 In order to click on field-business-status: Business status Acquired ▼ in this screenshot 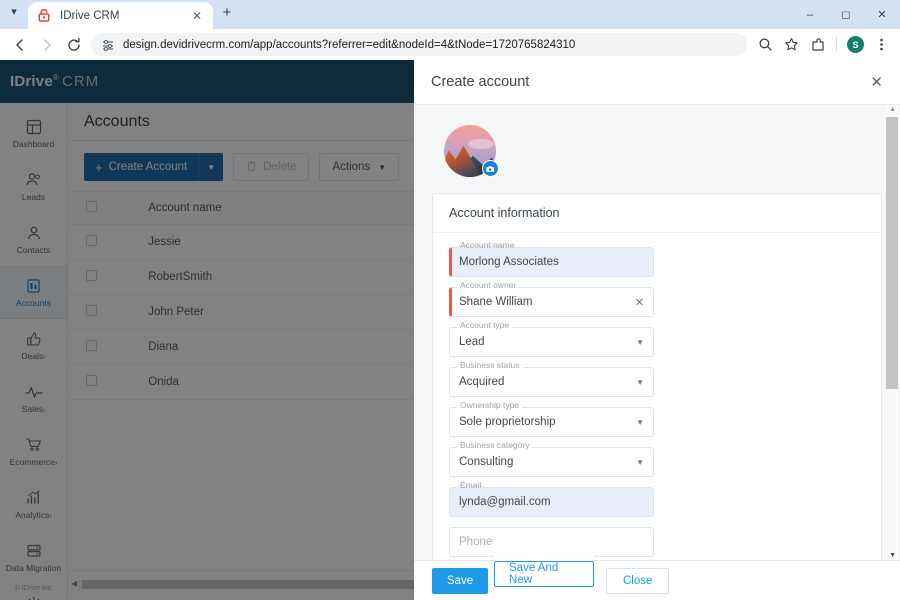, I will do `click(551, 379)`.